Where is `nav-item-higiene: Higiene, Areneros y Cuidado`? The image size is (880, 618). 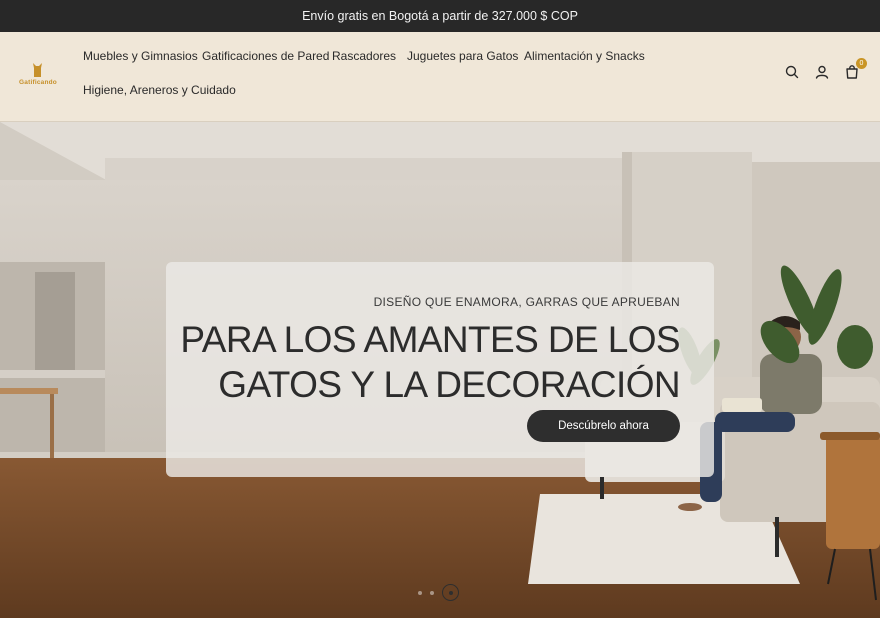
nav-item-higiene: Higiene, Areneros y Cuidado is located at coordinates (159, 90).